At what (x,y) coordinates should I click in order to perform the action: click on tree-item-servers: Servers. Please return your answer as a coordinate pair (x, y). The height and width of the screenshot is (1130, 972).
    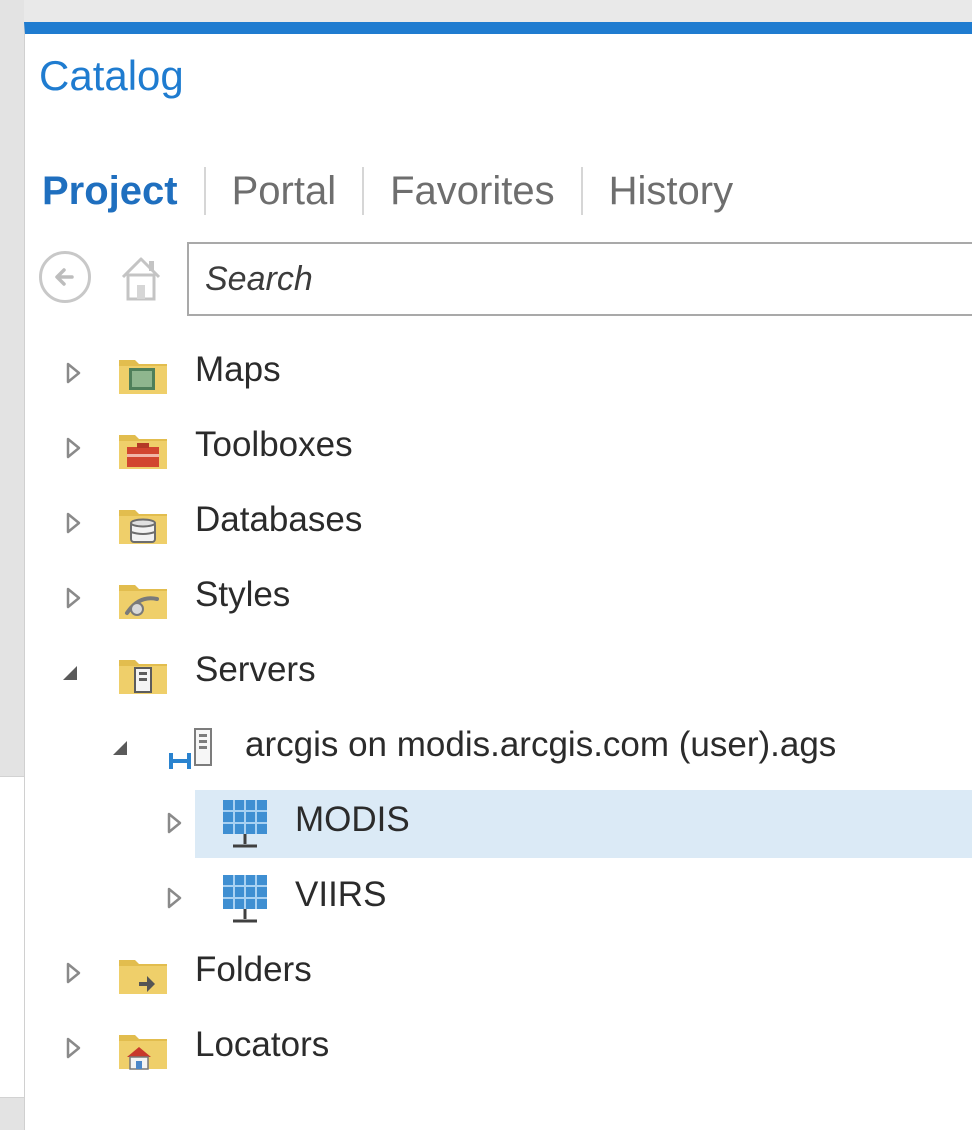
    Looking at the image, I should click on (498, 674).